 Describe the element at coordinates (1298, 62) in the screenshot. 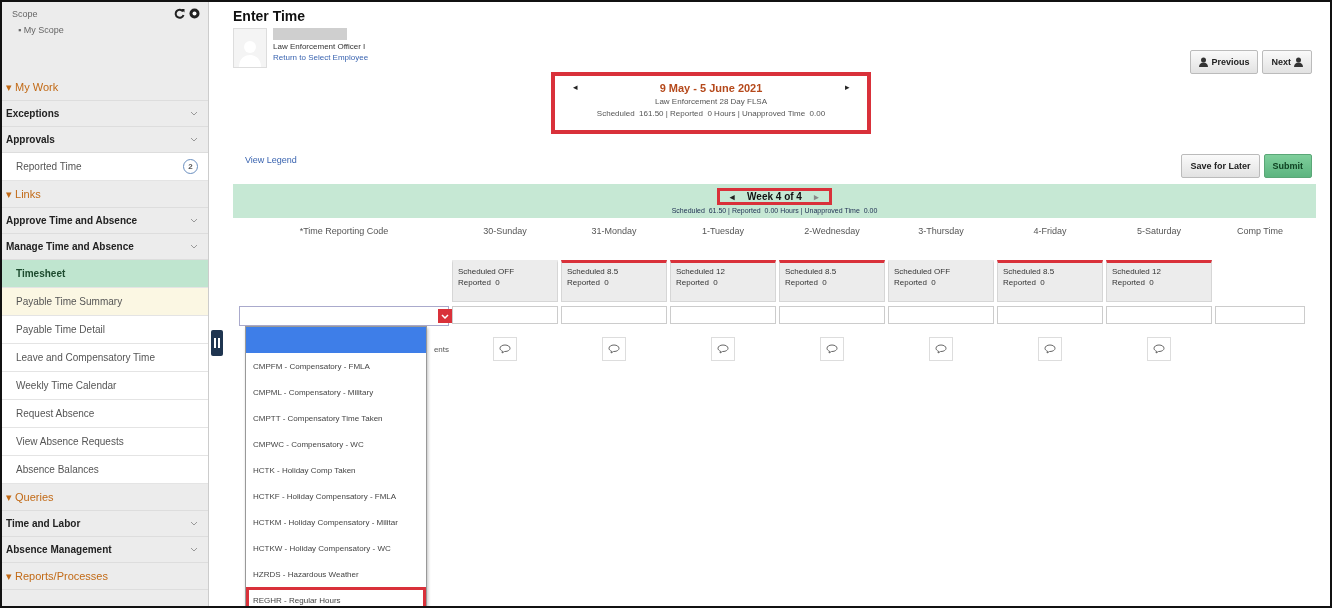

I see `person-icon` at that location.